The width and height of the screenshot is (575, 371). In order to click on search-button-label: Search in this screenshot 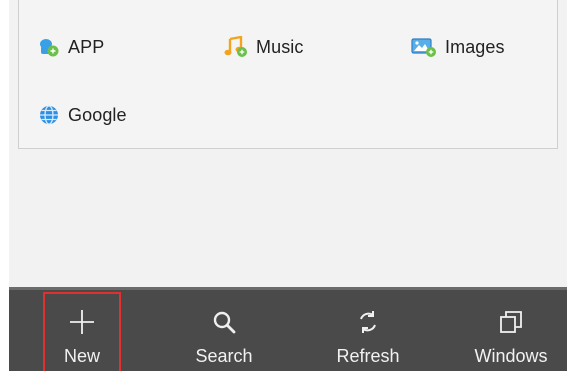, I will do `click(224, 356)`.